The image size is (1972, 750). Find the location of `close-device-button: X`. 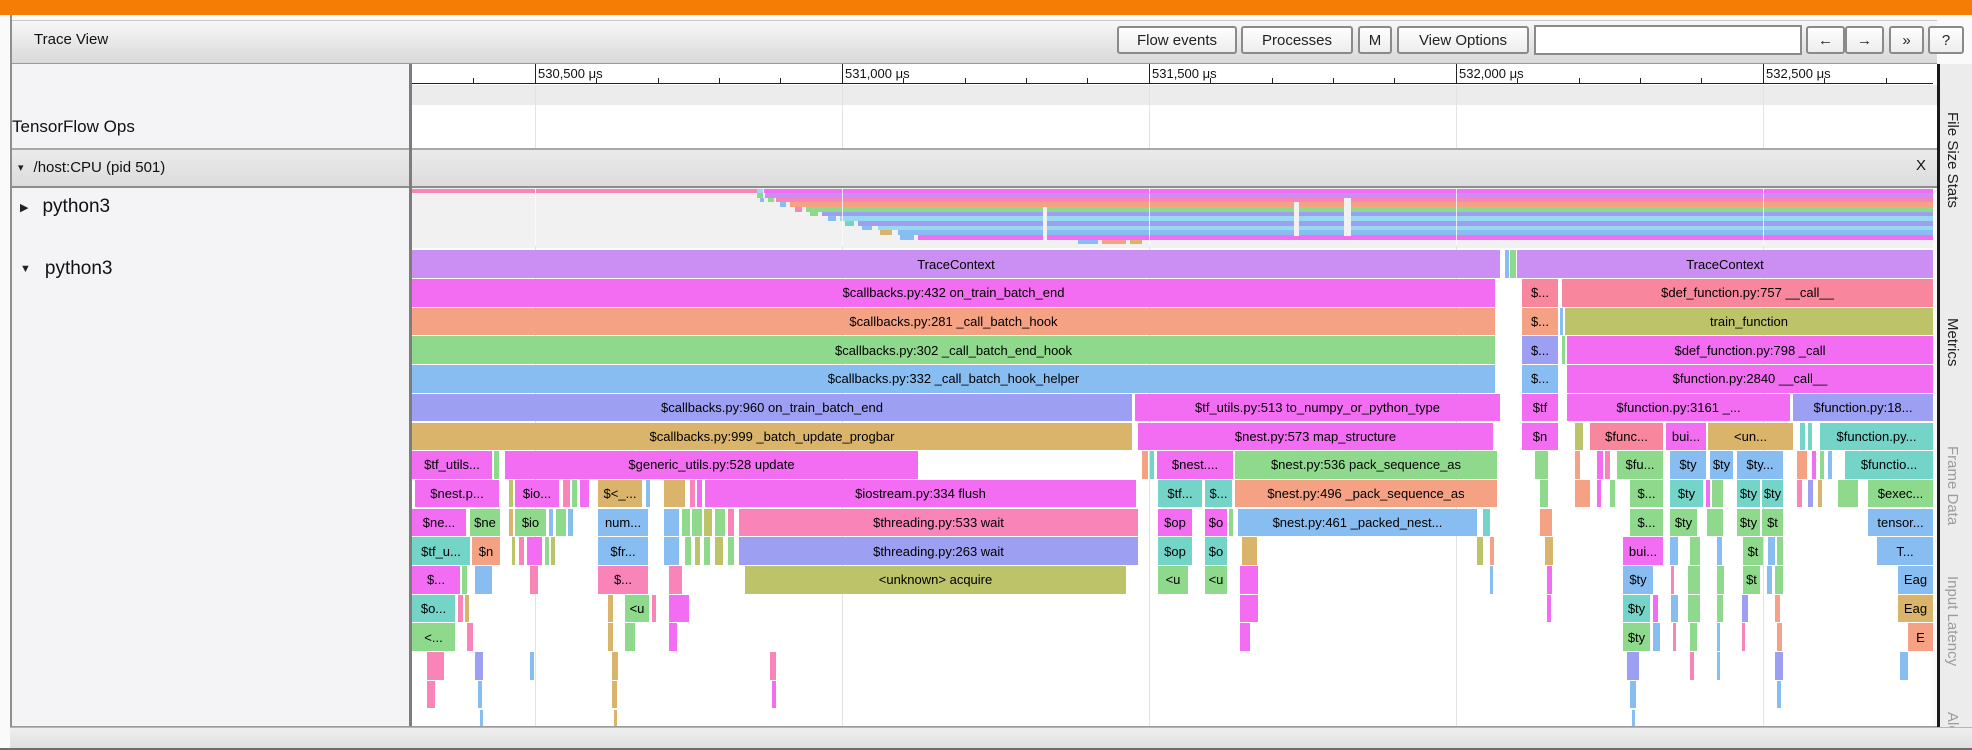

close-device-button: X is located at coordinates (1921, 165).